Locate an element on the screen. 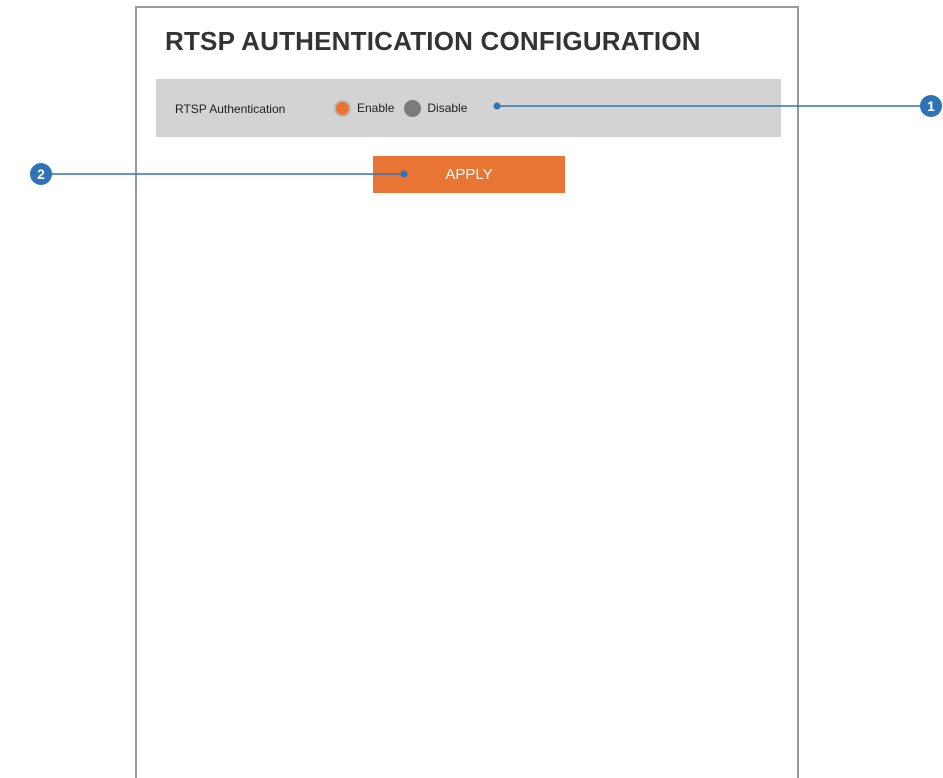  disable-option: Disable is located at coordinates (436, 108).